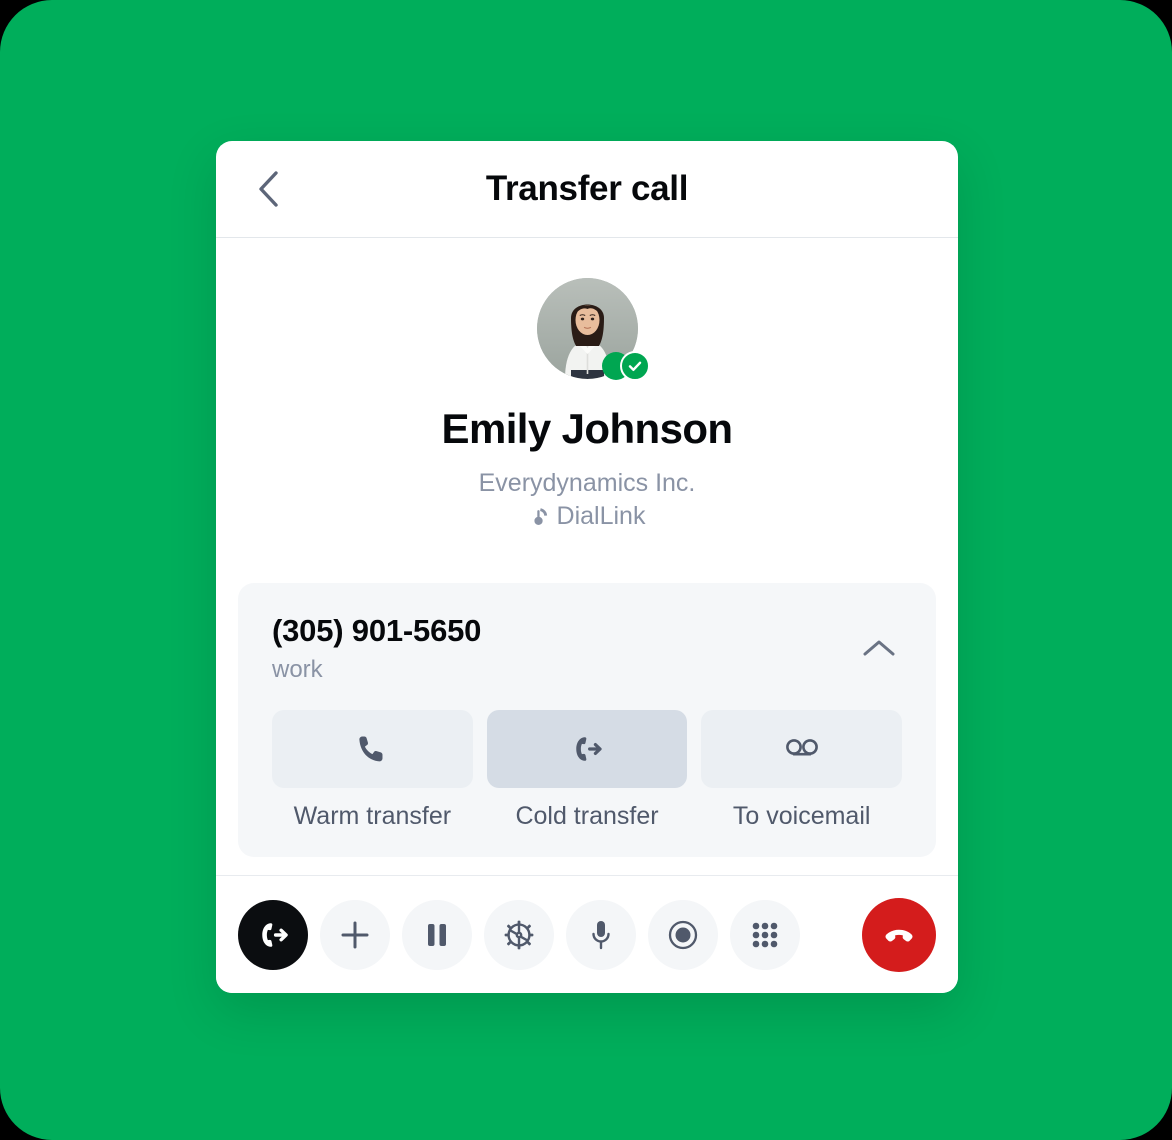 The height and width of the screenshot is (1140, 1172). I want to click on panel-header: Transfer call, so click(587, 189).